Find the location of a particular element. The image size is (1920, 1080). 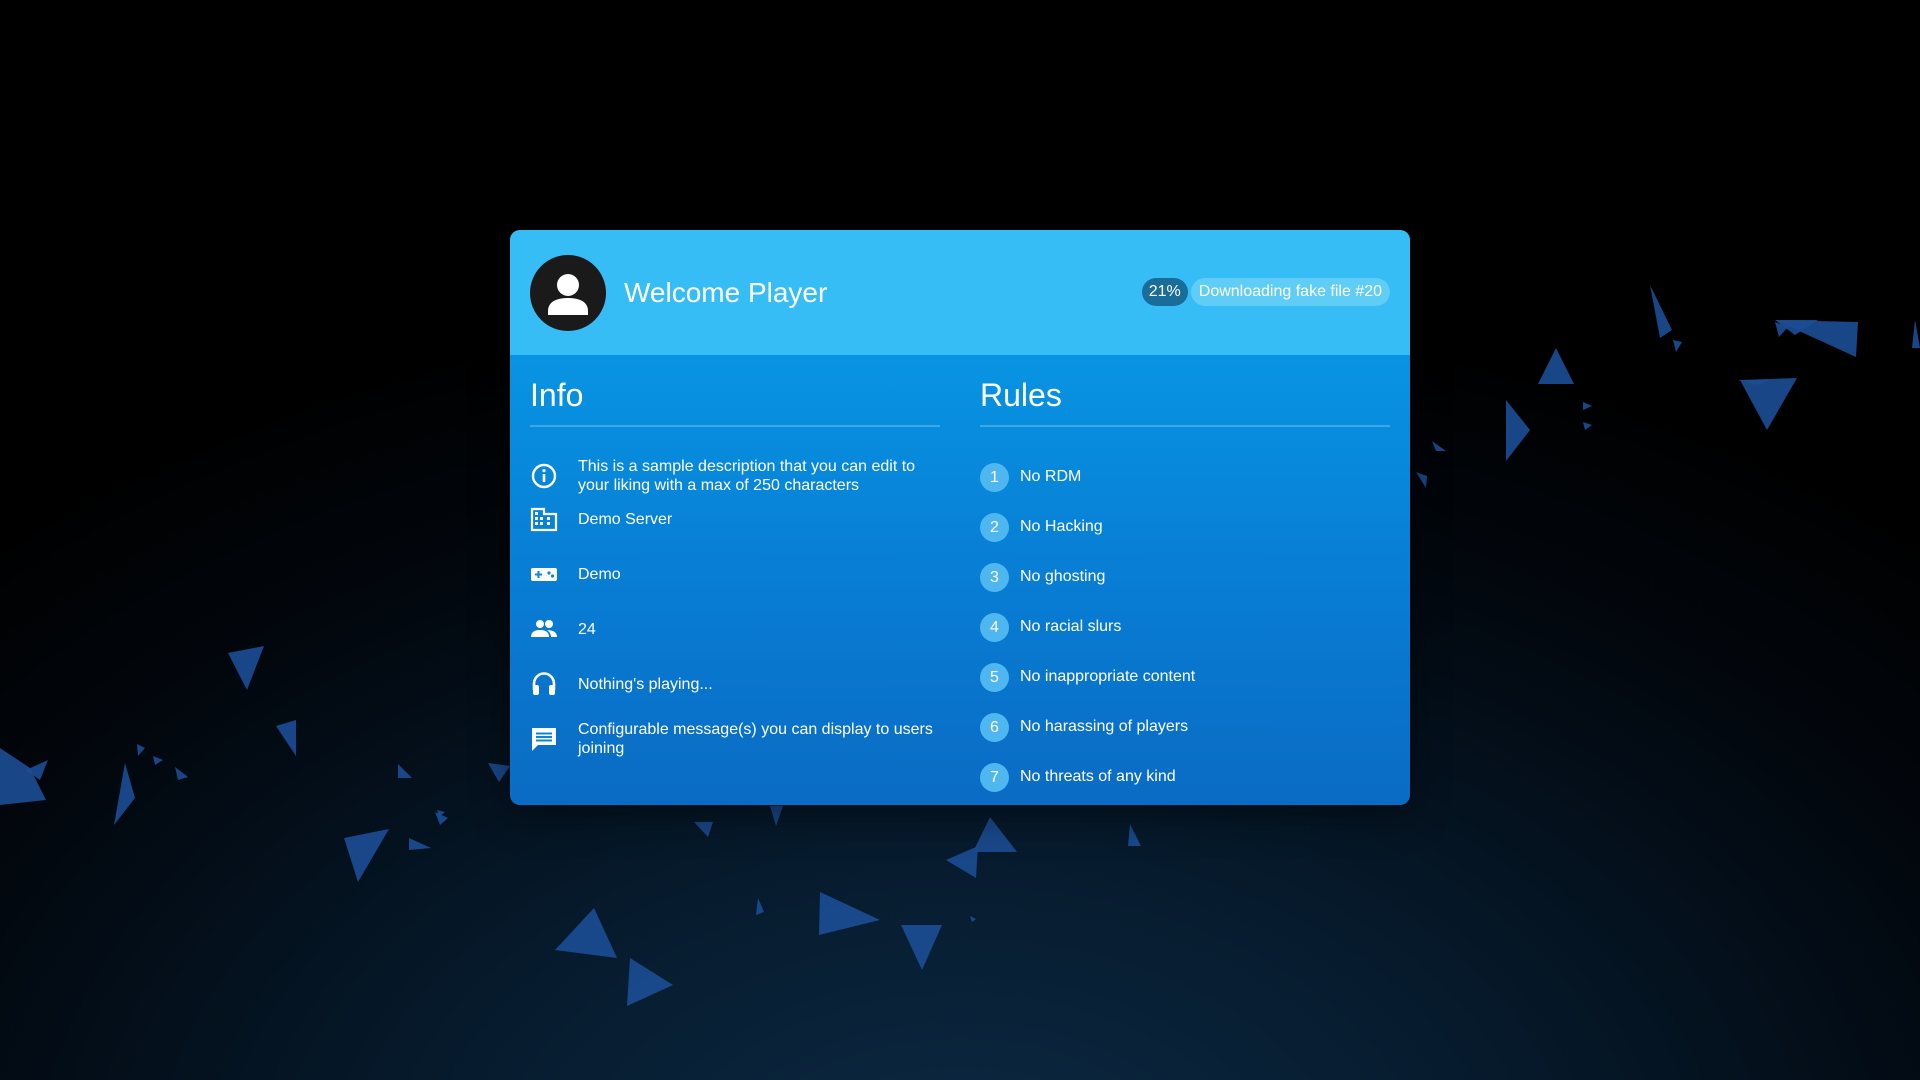

rule-text: No threats of any kind is located at coordinates (1098, 776).